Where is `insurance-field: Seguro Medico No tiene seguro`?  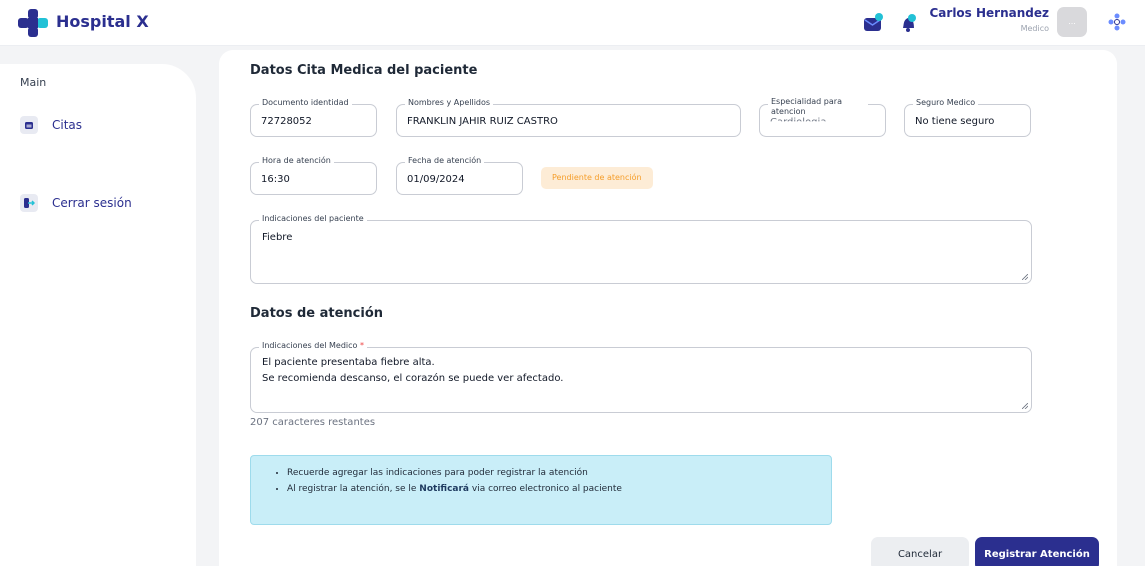
insurance-field: Seguro Medico No tiene seguro is located at coordinates (967, 117).